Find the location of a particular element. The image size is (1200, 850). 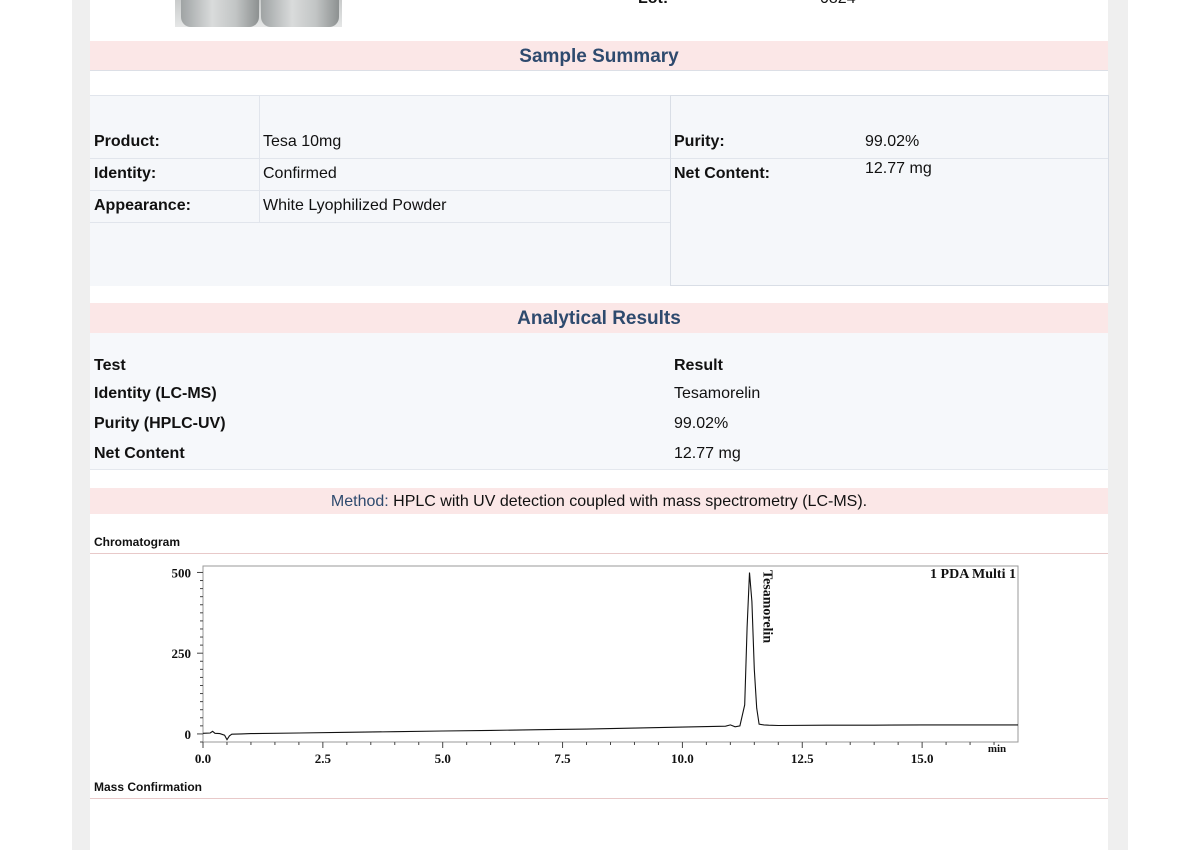

sample-summary-header: Sample Summary is located at coordinates (599, 56).